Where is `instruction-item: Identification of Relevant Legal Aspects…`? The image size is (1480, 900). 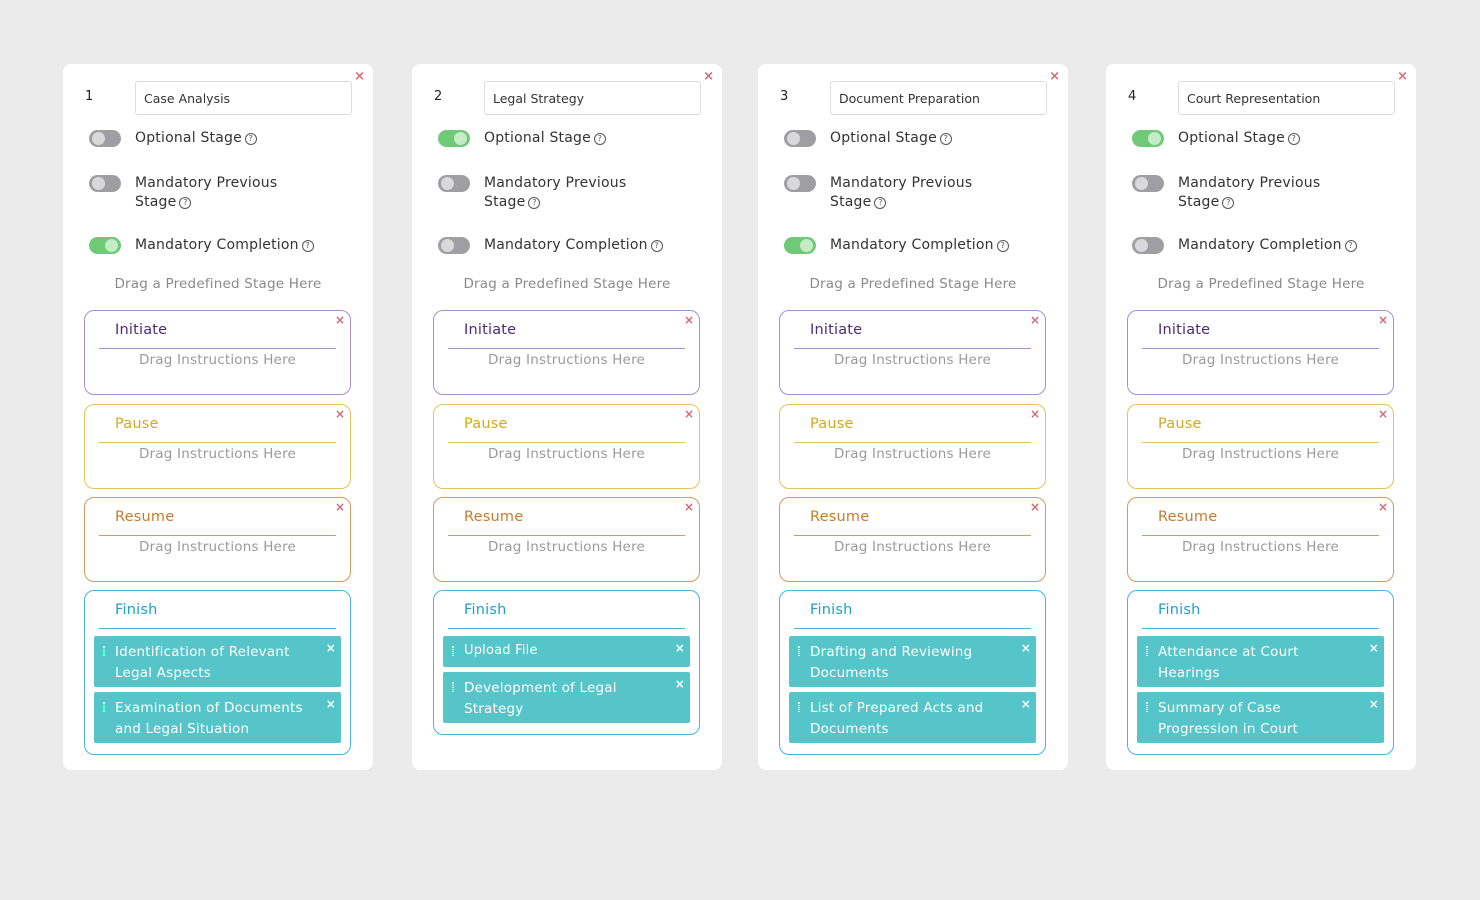 instruction-item: Identification of Relevant Legal Aspects… is located at coordinates (217, 661).